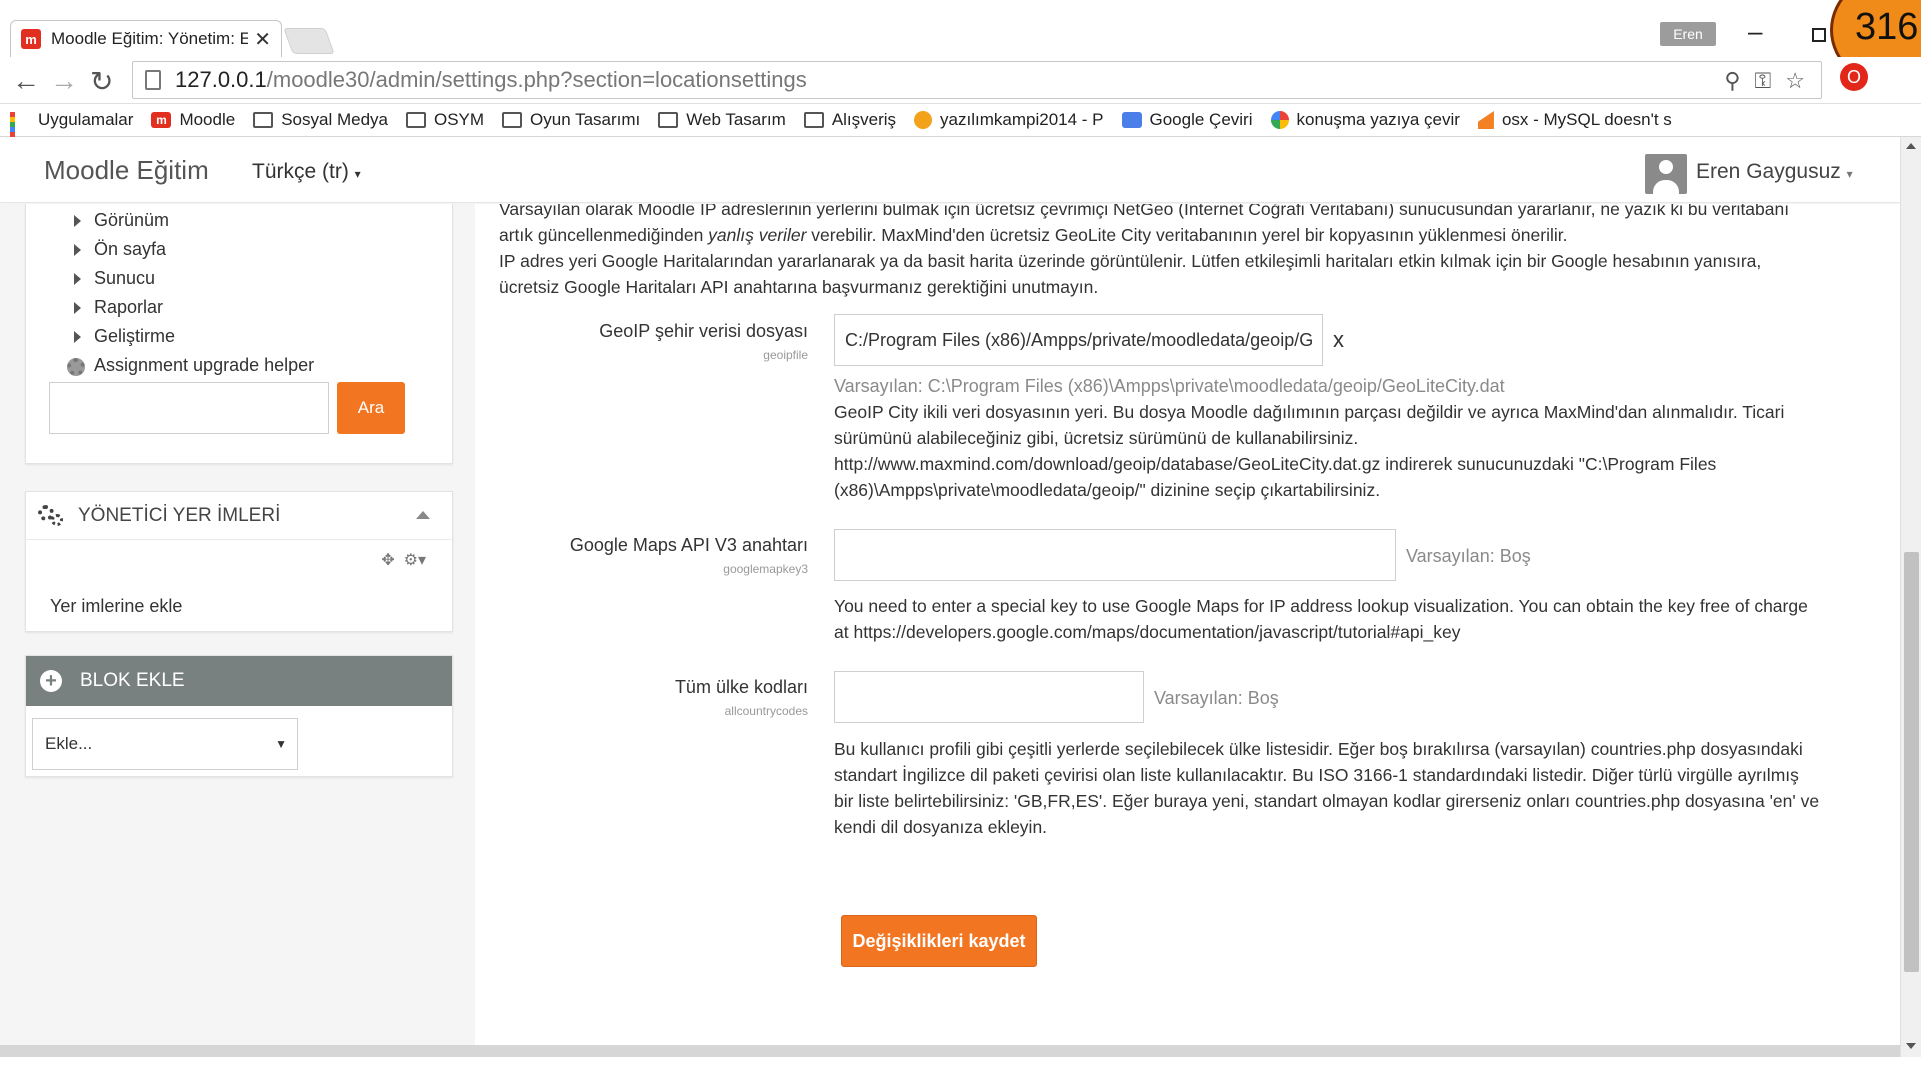  Describe the element at coordinates (101, 81) in the screenshot. I see `reload-icon: ↻` at that location.